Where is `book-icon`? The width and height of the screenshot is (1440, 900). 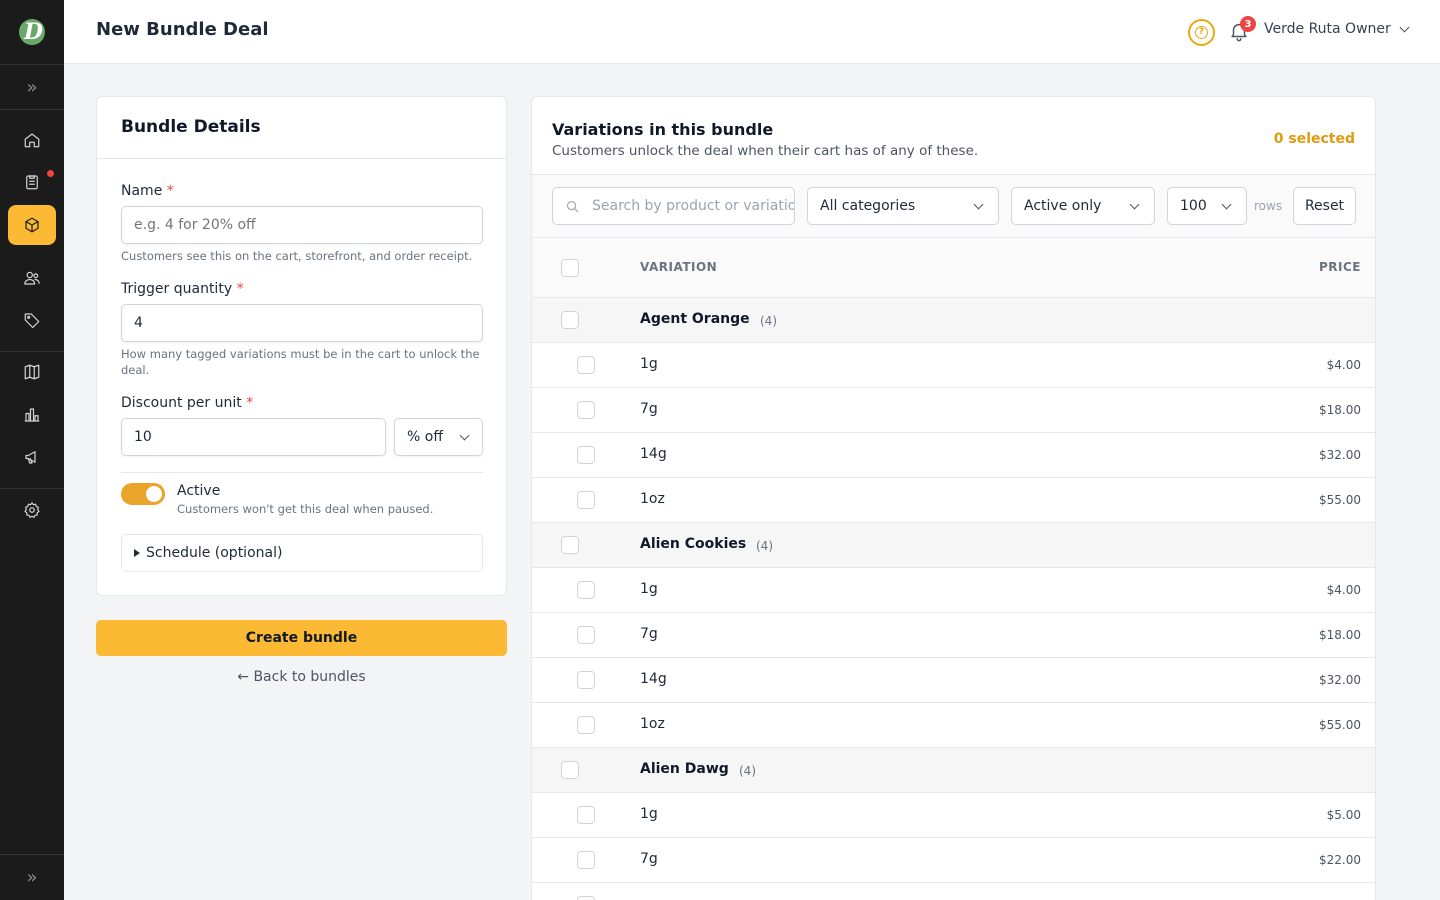
book-icon is located at coordinates (32, 372).